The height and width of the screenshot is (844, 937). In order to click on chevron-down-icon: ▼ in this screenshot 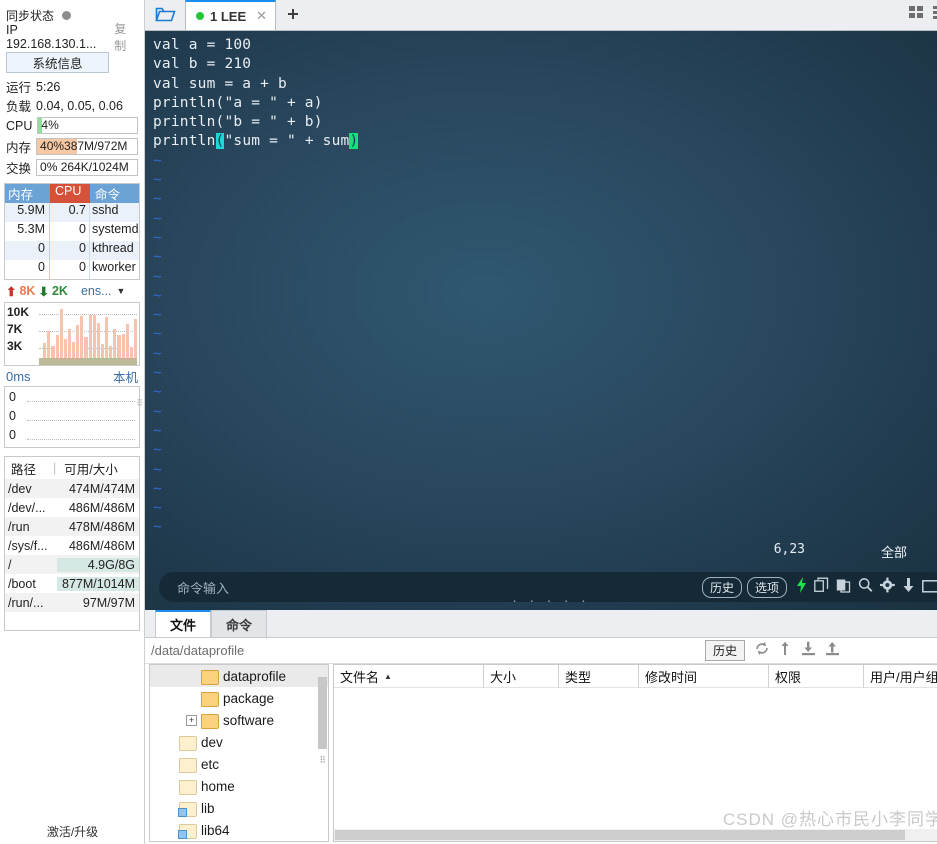, I will do `click(121, 291)`.